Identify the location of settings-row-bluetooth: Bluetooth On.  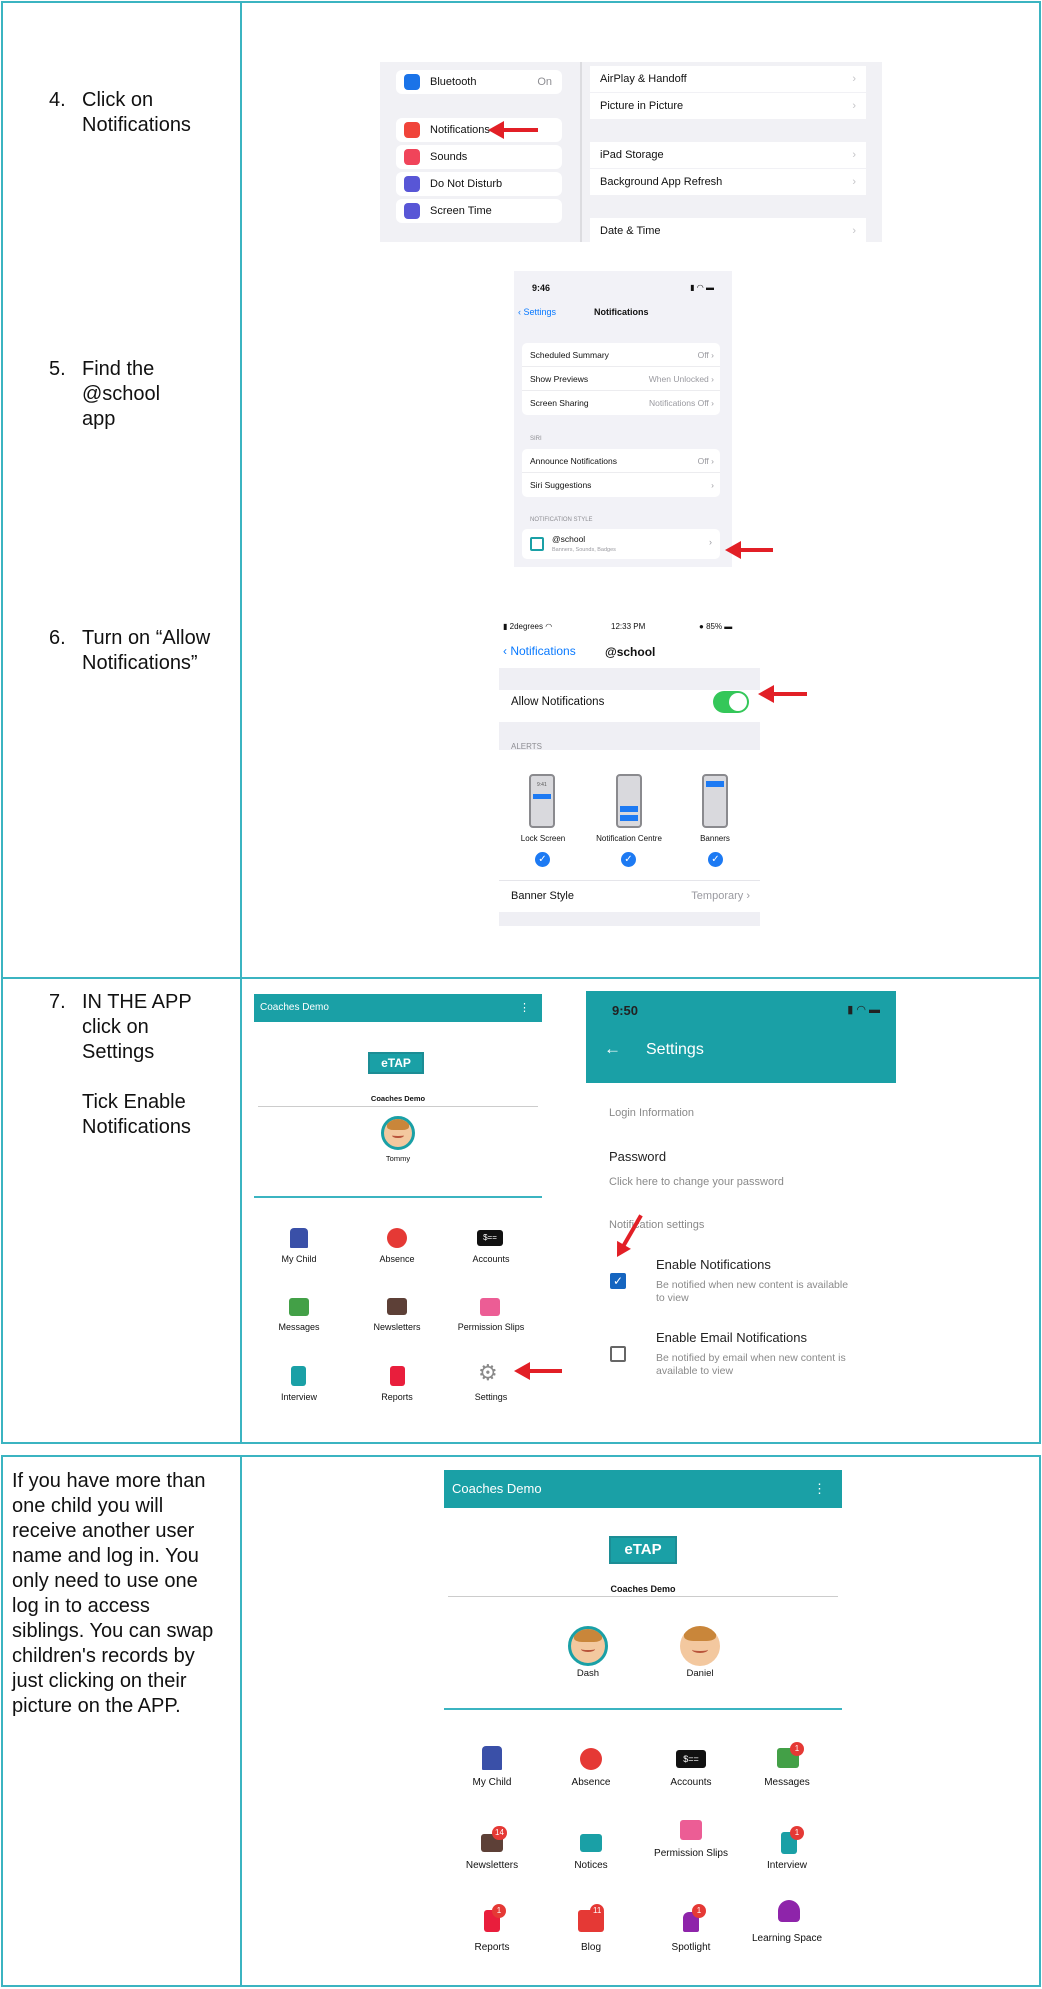
(479, 82).